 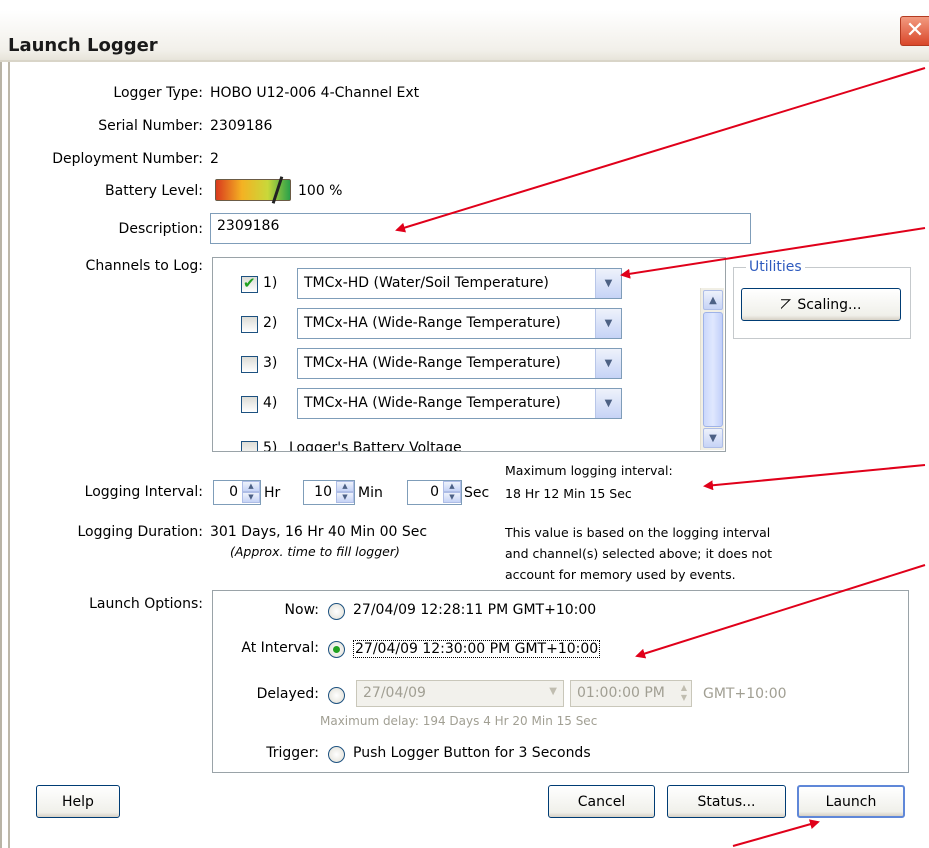 What do you see at coordinates (745, 694) in the screenshot?
I see `delayed-timezone: GMT+10:00` at bounding box center [745, 694].